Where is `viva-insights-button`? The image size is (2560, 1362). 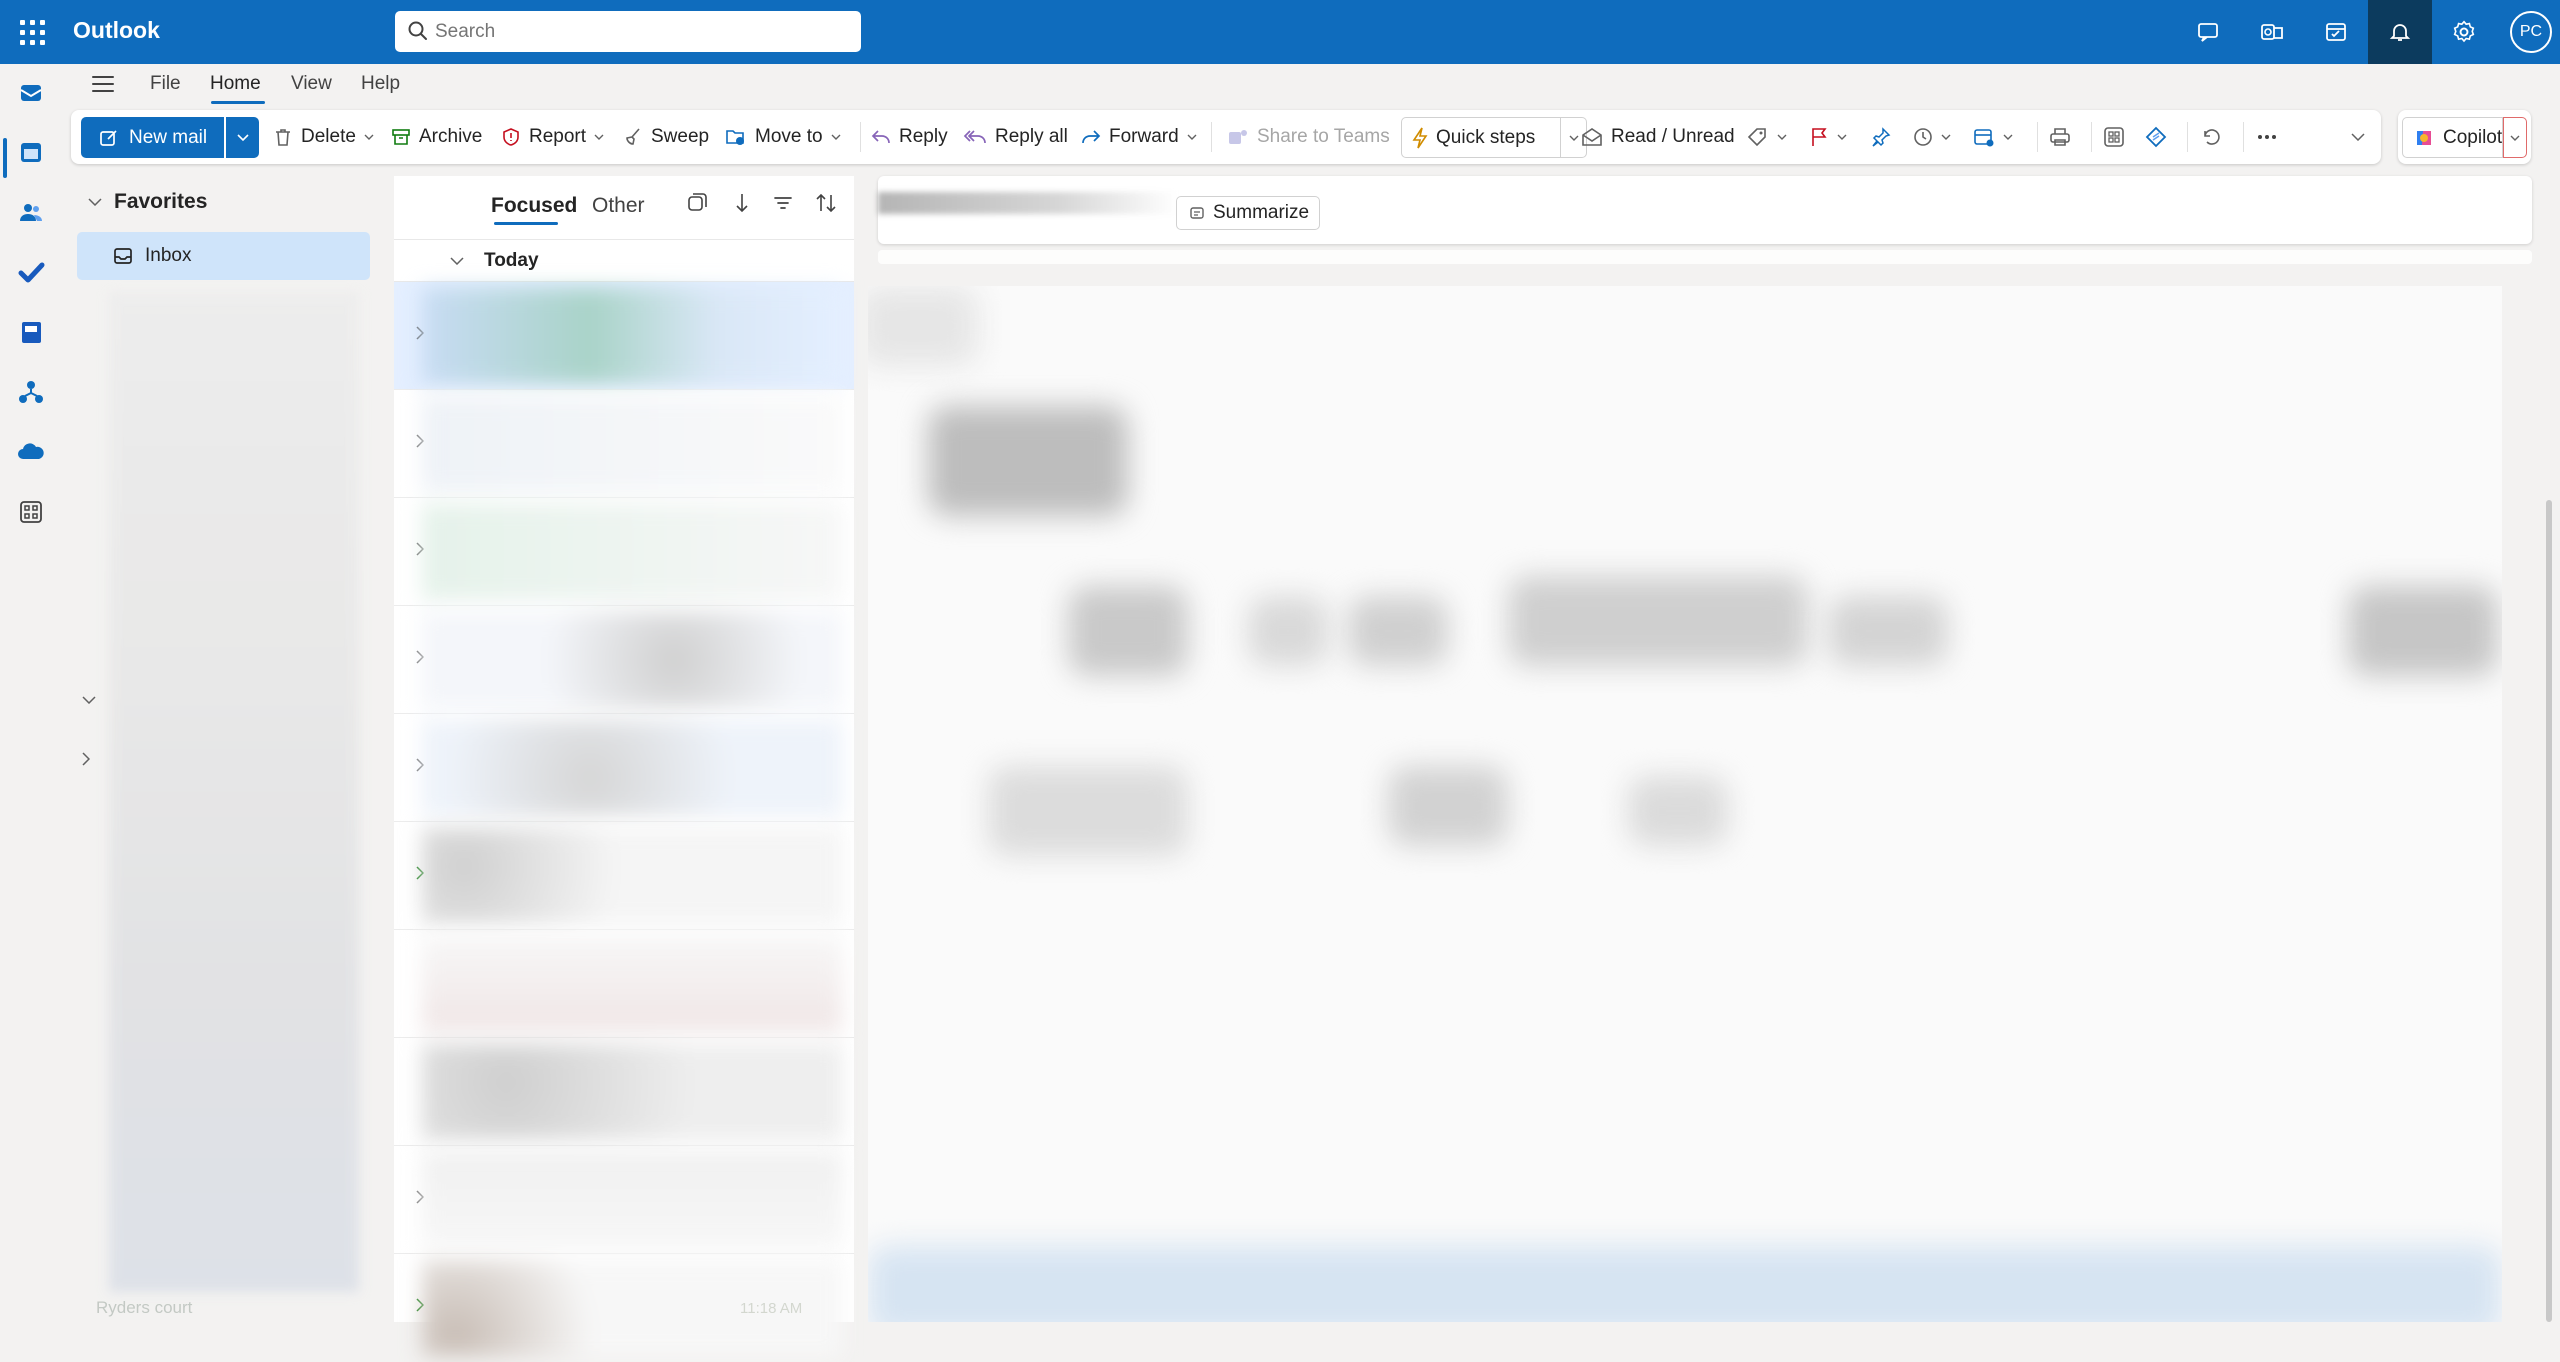 viva-insights-button is located at coordinates (2156, 137).